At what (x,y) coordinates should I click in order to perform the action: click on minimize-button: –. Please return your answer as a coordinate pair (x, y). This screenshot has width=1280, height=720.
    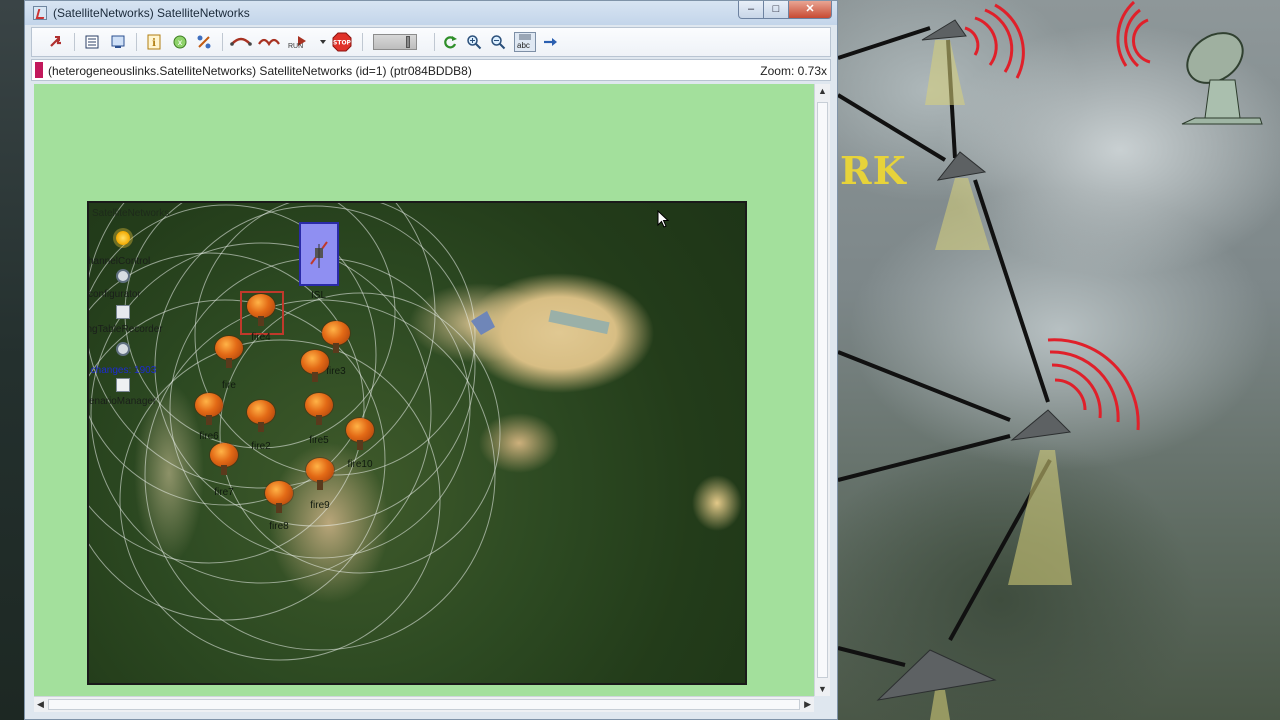
    Looking at the image, I should click on (751, 10).